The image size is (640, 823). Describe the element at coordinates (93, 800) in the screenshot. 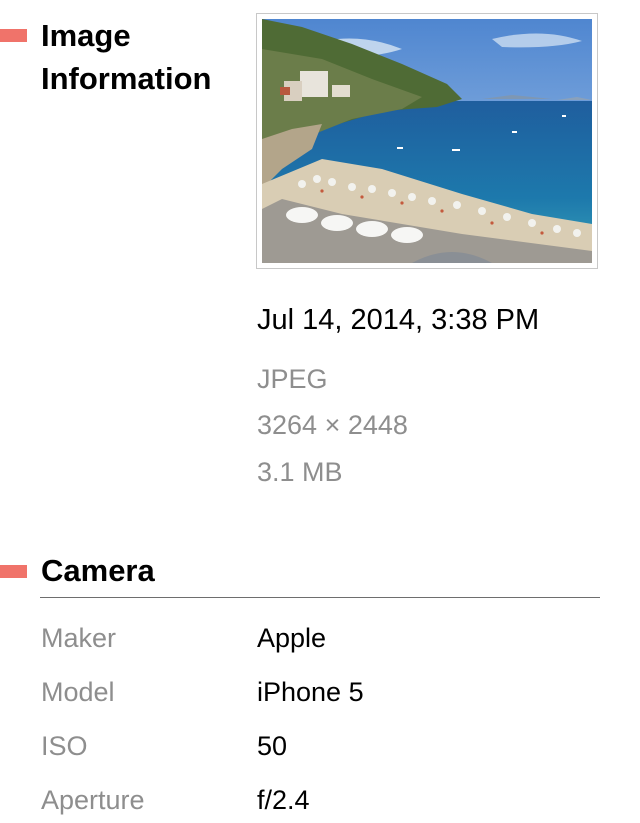

I see `aperture-label: Aperture` at that location.